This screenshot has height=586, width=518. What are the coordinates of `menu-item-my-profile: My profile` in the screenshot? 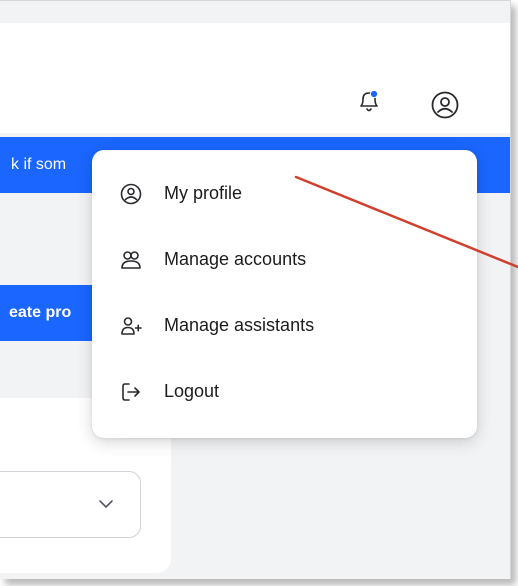 It's located at (284, 192).